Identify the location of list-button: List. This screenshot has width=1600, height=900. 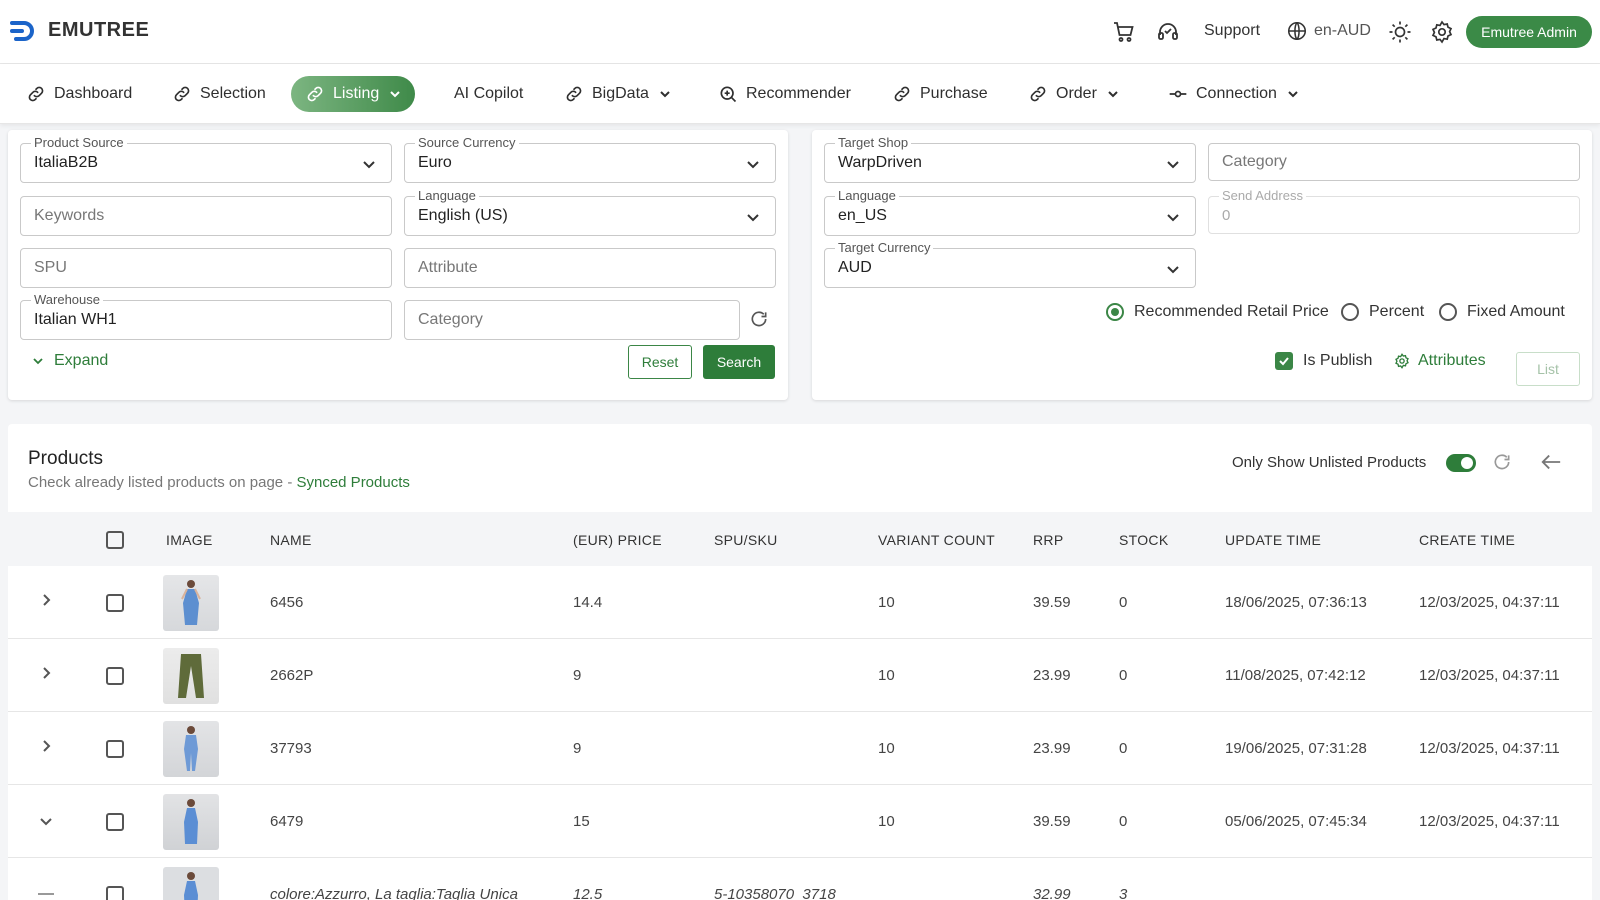
(1548, 369).